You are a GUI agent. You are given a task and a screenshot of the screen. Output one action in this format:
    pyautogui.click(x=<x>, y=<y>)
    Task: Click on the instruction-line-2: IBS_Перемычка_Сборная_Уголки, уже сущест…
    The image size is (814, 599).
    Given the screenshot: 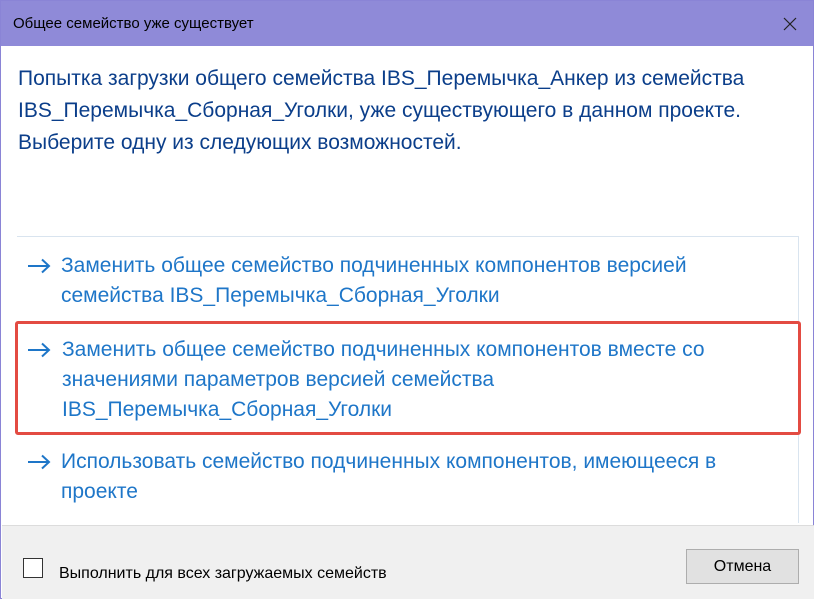 What is the action you would take?
    pyautogui.click(x=379, y=126)
    